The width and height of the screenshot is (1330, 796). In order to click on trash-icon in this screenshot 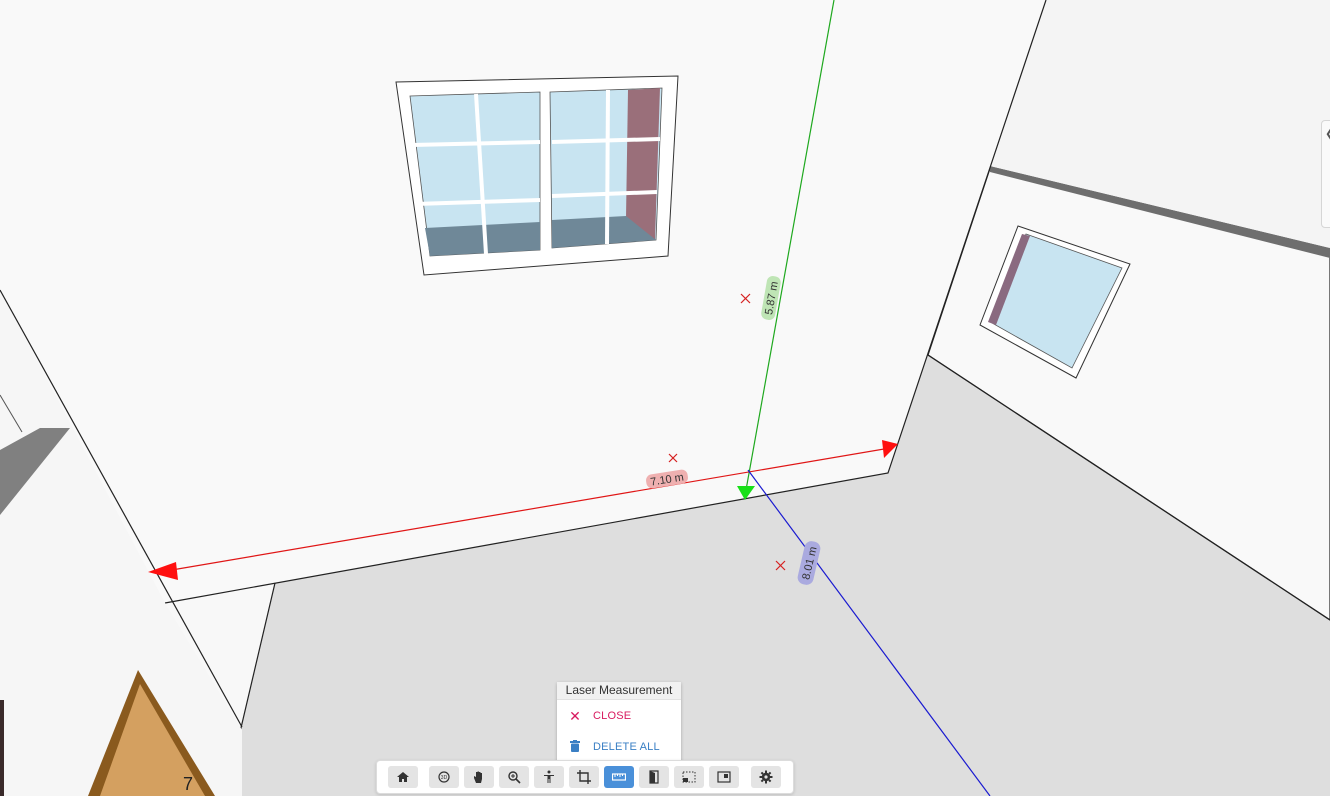, I will do `click(575, 747)`.